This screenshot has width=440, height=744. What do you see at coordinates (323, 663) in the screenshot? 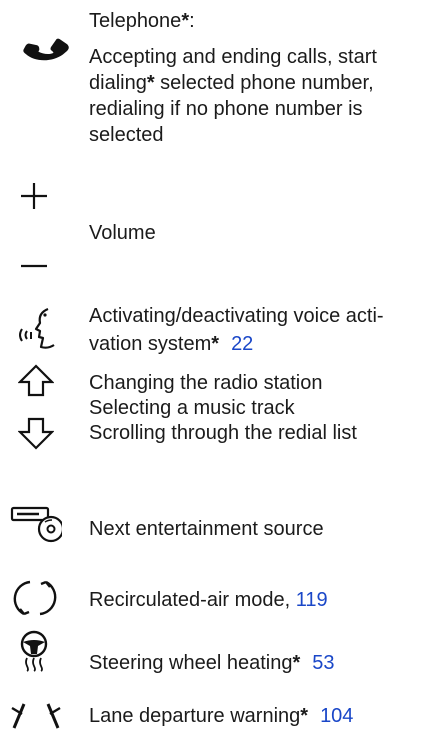
I see `page-link-53: 53` at bounding box center [323, 663].